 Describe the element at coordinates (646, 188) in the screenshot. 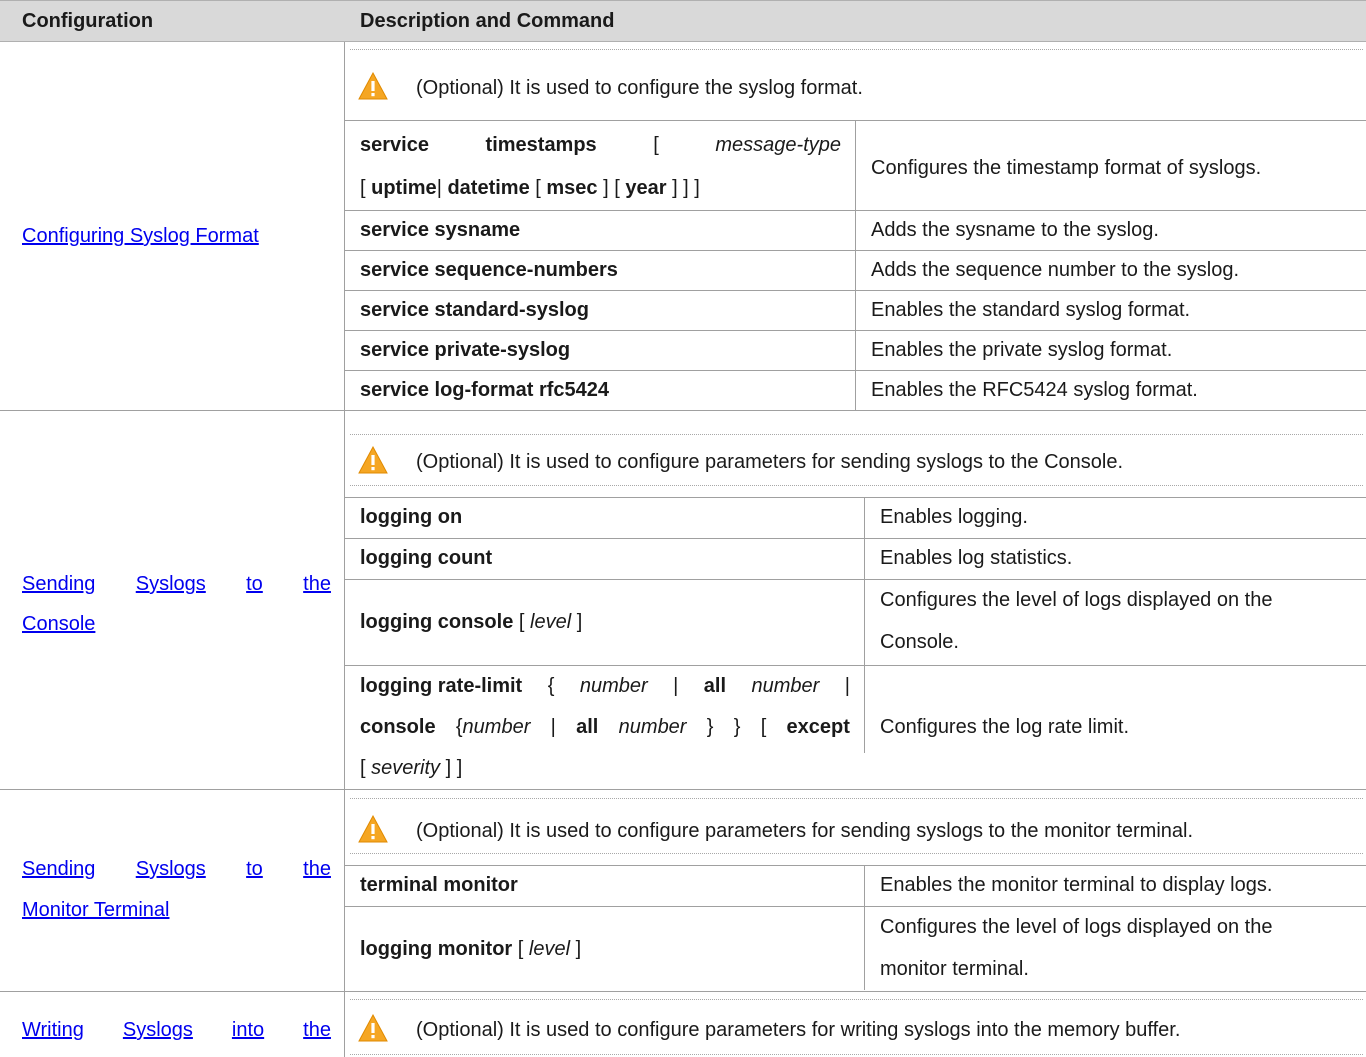

I see `cmd-token: year` at that location.